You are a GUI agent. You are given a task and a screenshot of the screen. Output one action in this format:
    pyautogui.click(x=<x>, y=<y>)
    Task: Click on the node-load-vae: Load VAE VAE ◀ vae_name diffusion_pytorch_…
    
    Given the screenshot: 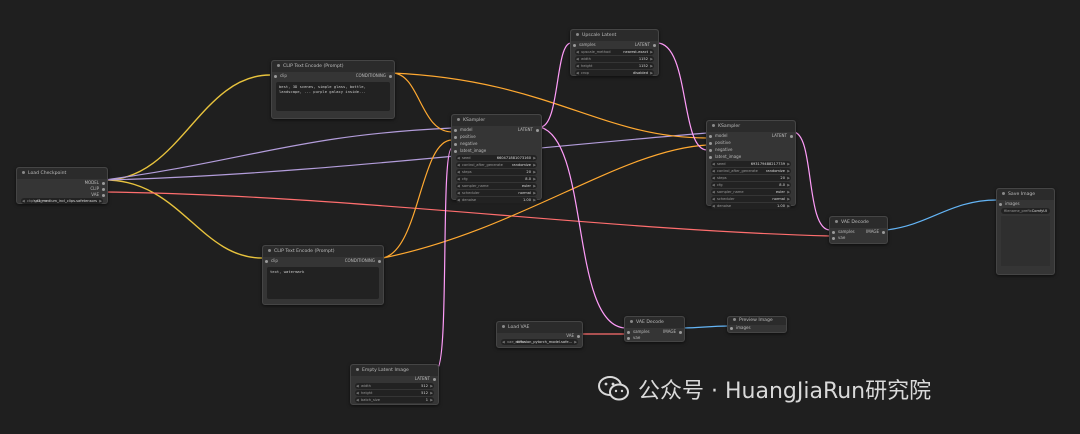 What is the action you would take?
    pyautogui.click(x=539, y=334)
    